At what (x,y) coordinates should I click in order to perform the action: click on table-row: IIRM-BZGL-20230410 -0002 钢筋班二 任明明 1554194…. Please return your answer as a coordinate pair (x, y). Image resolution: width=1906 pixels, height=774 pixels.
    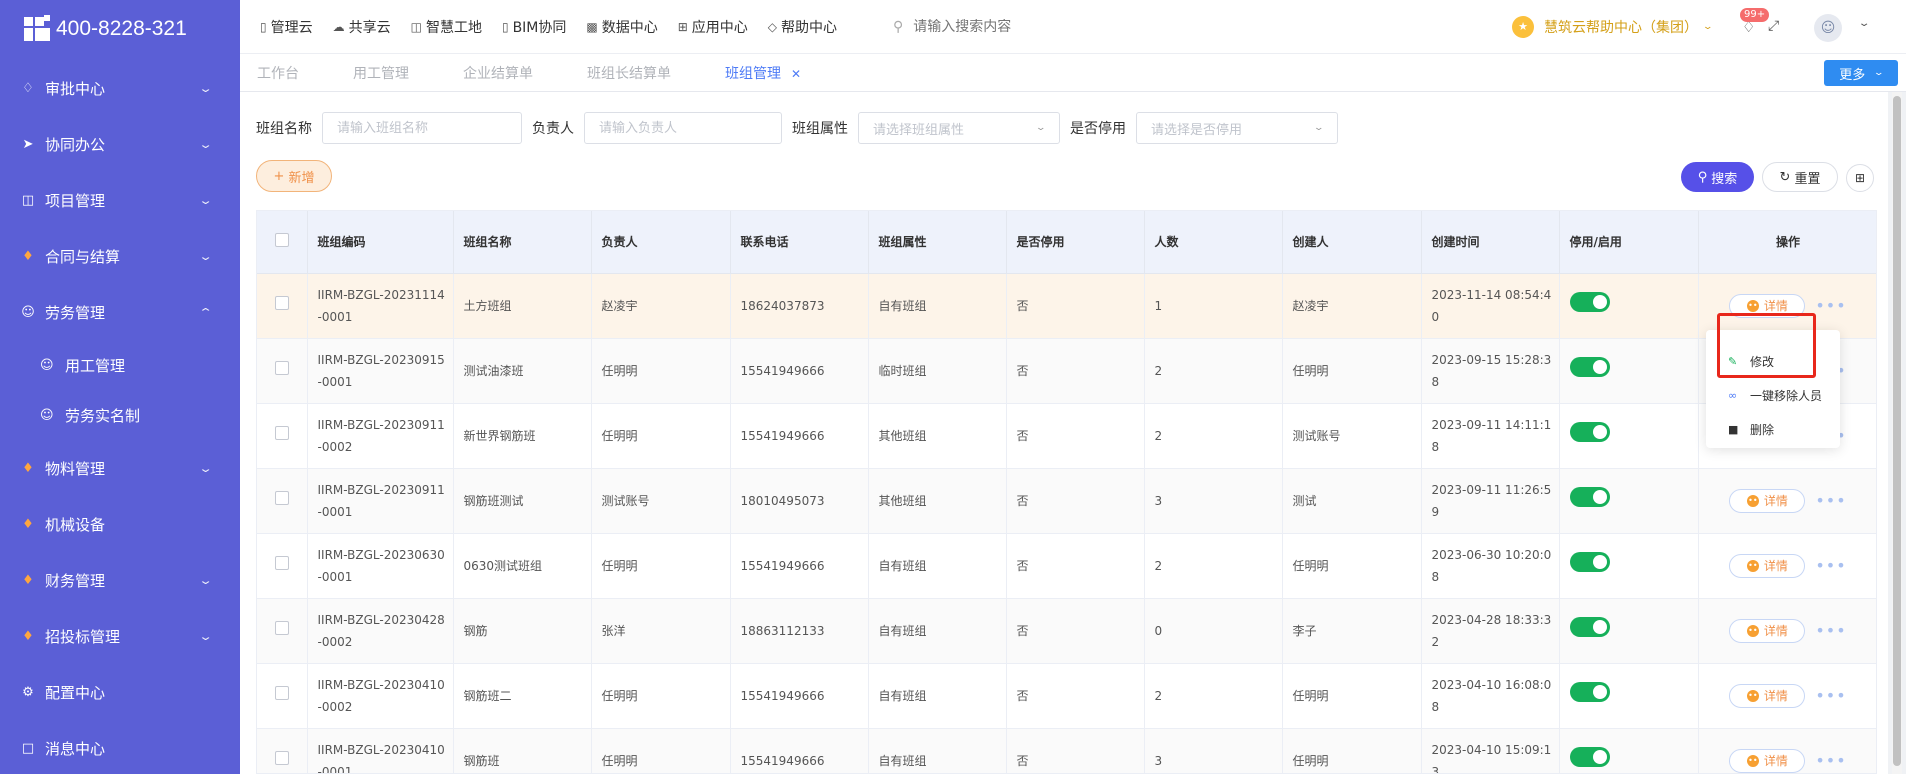
    Looking at the image, I should click on (1066, 696).